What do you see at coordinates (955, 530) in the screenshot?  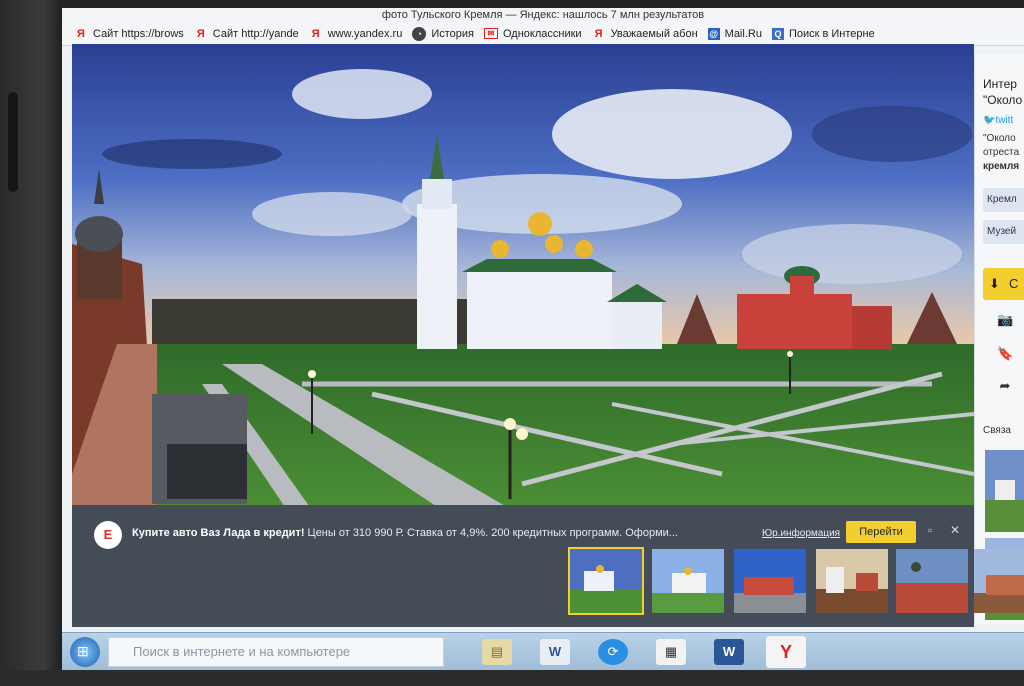 I see `ad-close-icon: ✕` at bounding box center [955, 530].